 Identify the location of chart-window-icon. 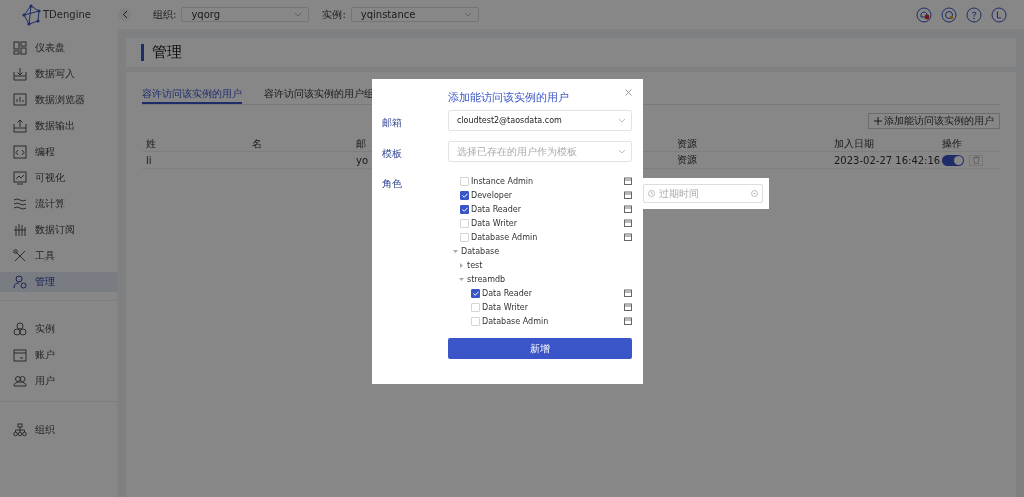
(20, 100).